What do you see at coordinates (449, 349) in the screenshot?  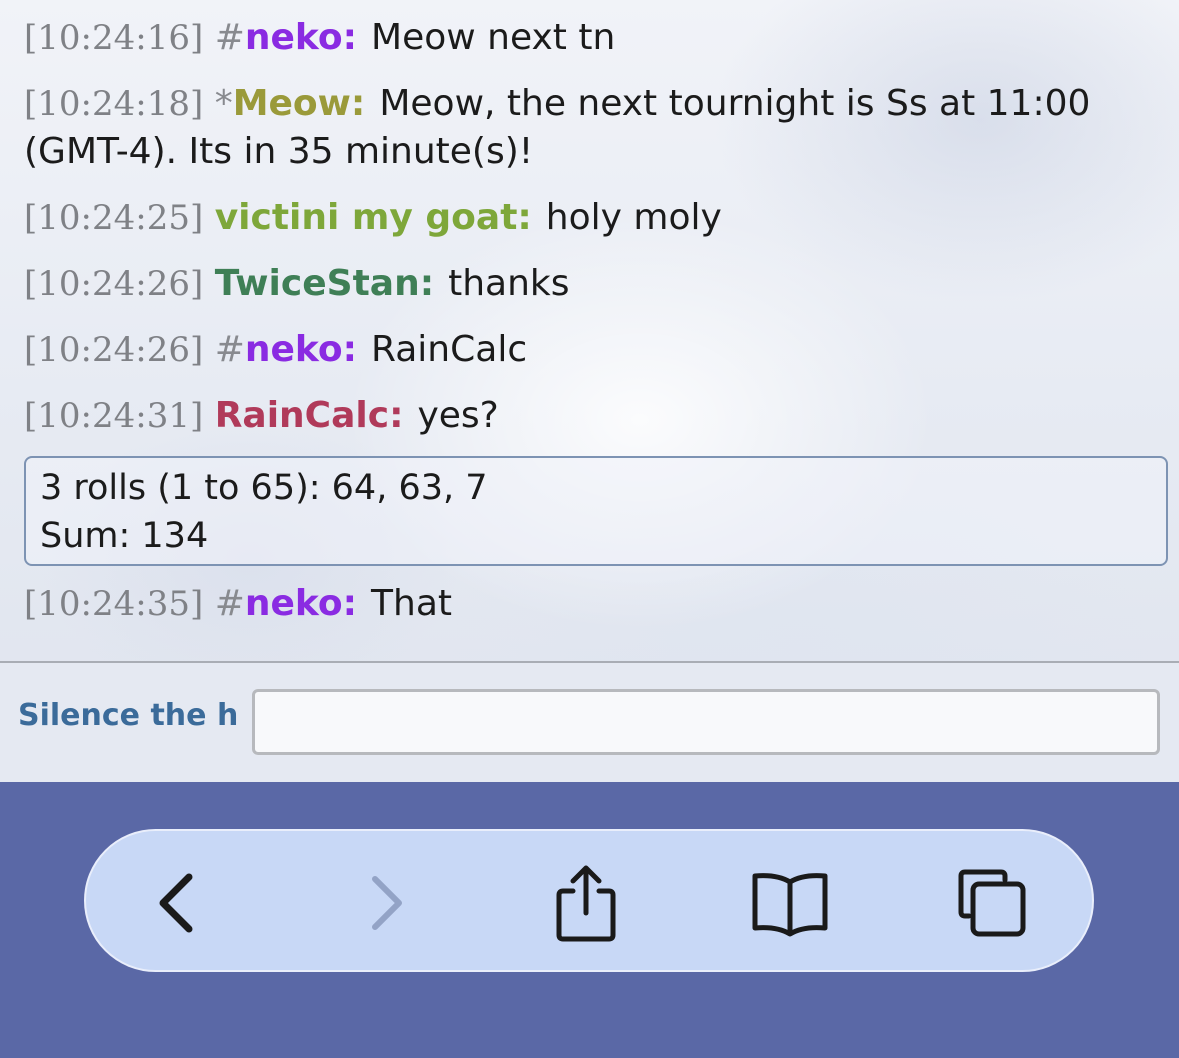 I see `message-text: RainCalc` at bounding box center [449, 349].